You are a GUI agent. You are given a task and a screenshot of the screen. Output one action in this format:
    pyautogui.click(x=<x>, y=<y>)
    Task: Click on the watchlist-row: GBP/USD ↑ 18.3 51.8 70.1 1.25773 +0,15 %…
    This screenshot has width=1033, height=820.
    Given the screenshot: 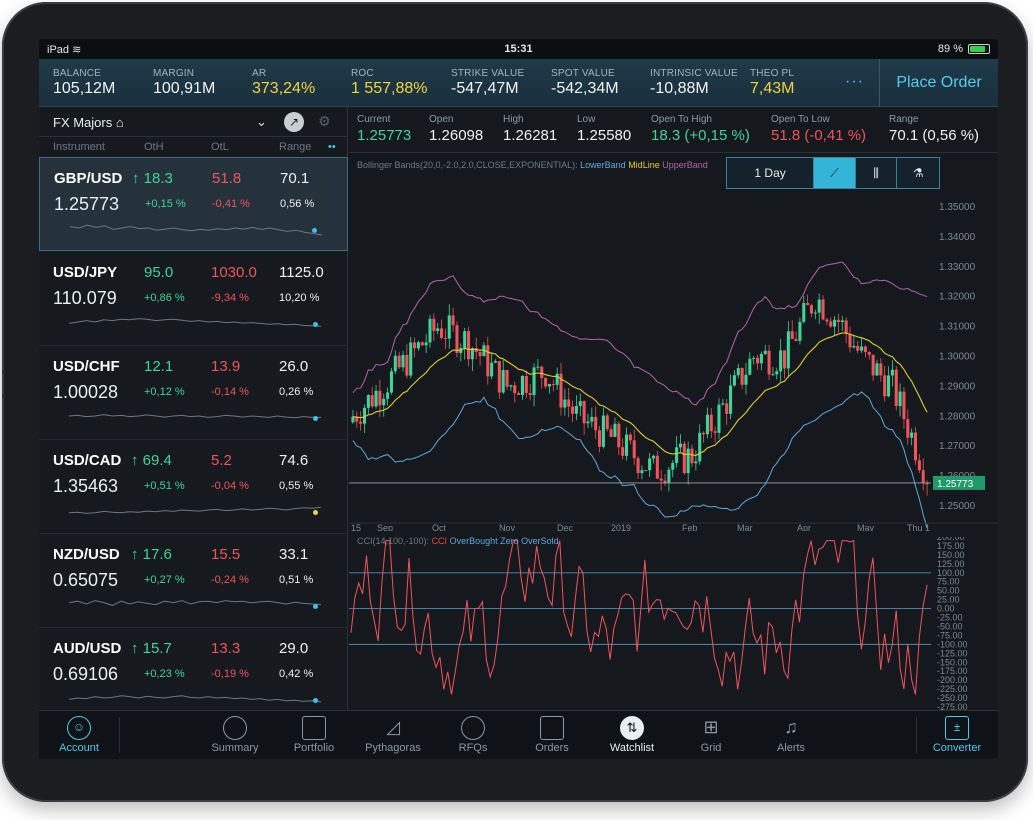 What is the action you would take?
    pyautogui.click(x=193, y=204)
    